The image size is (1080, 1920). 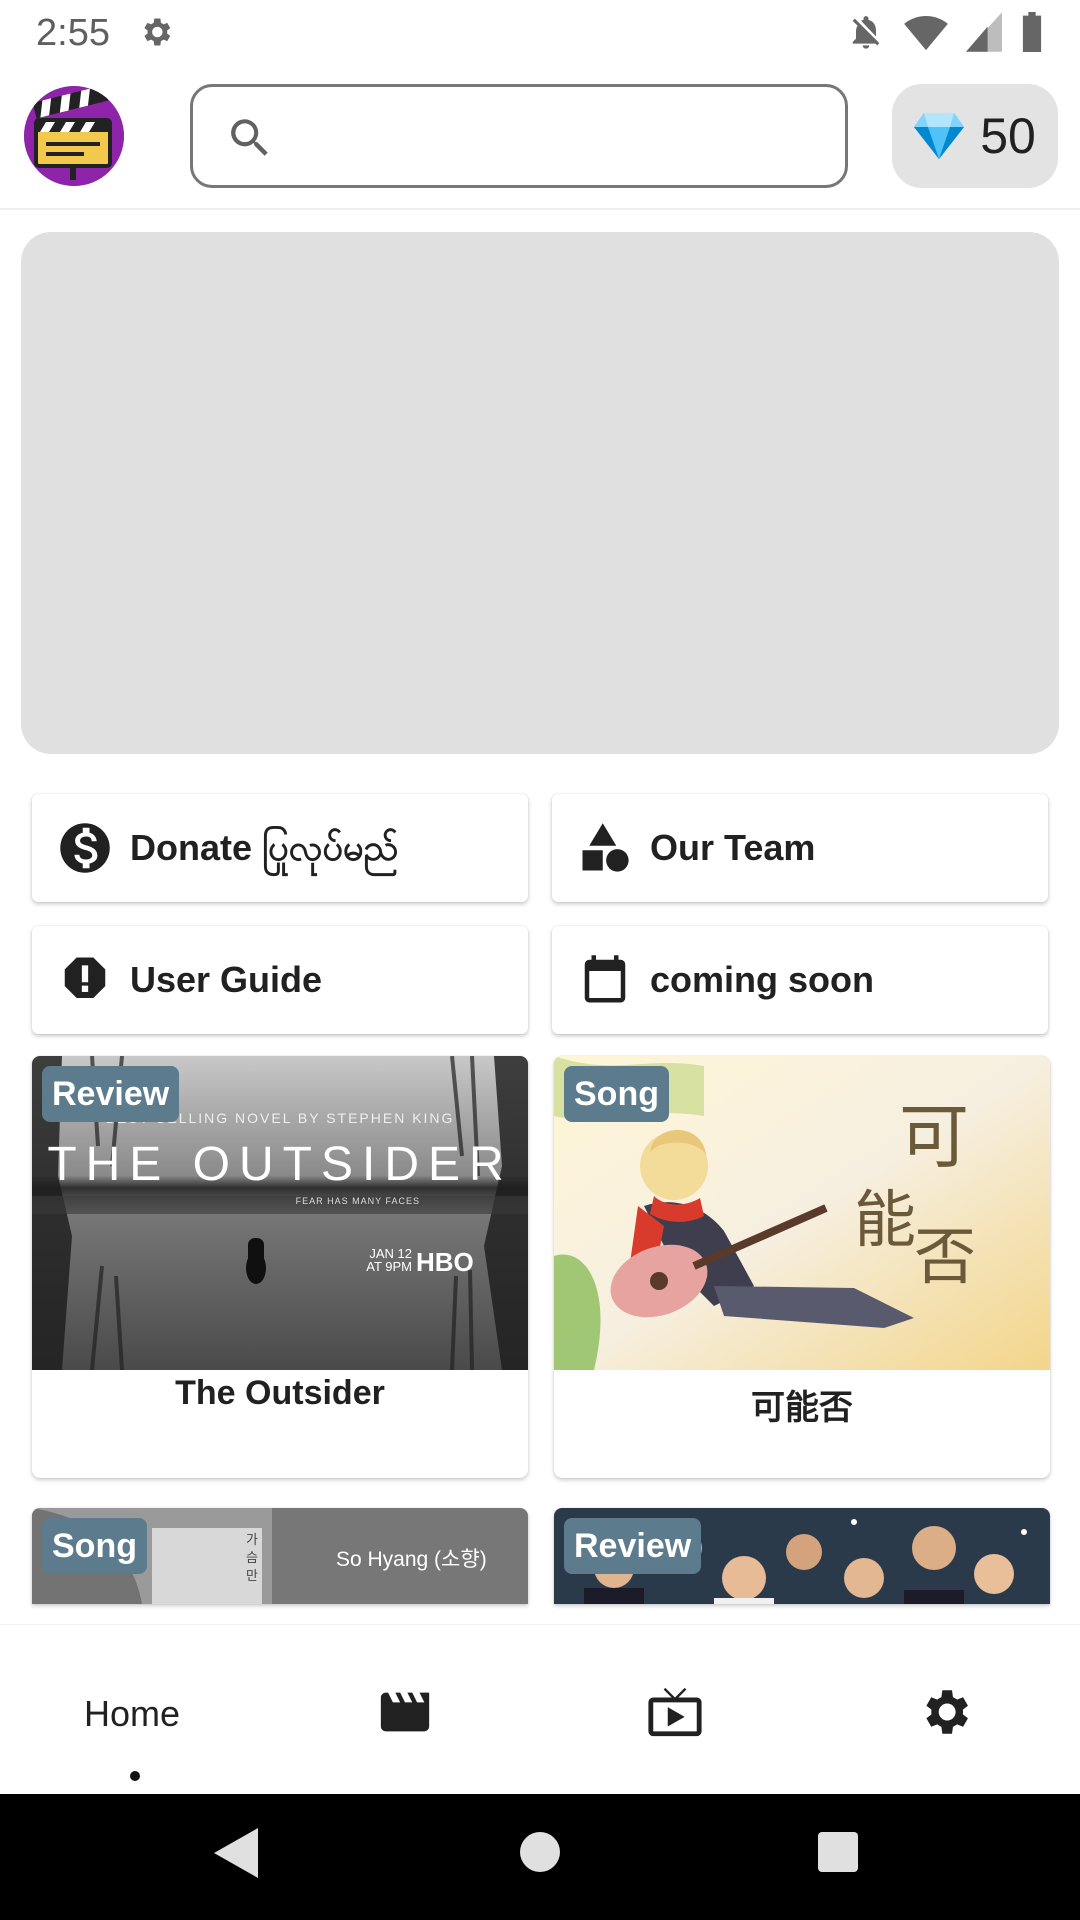 I want to click on wifi-icon, so click(x=926, y=33).